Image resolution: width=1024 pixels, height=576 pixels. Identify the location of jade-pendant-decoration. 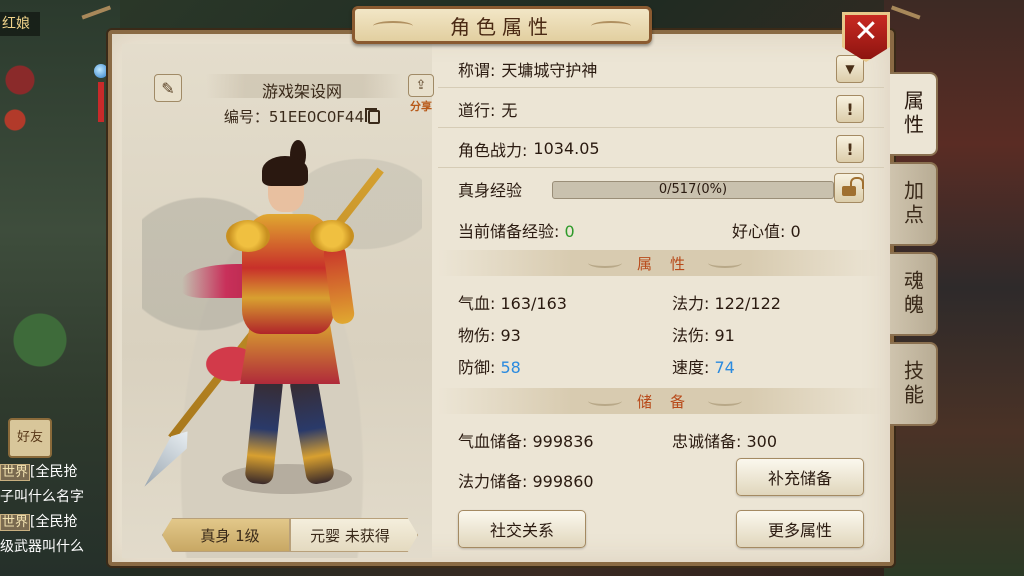
(101, 99).